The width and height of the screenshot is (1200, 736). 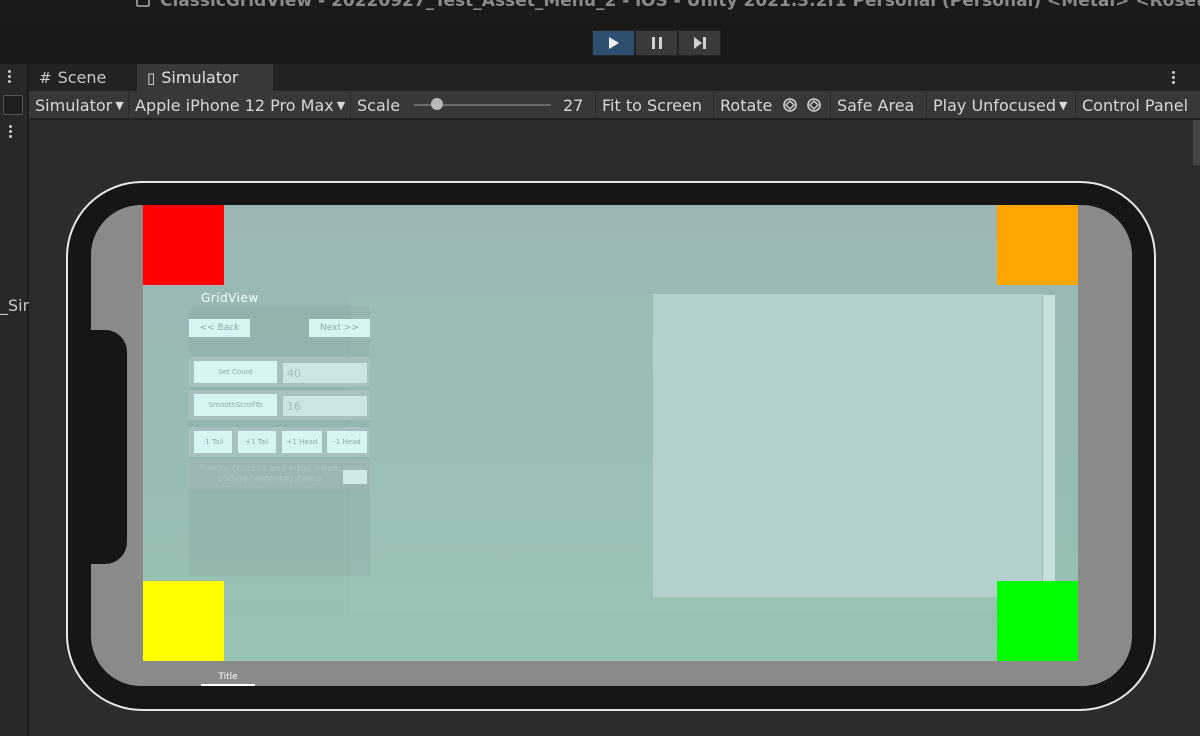 What do you see at coordinates (183, 245) in the screenshot?
I see `safe-area-corner-top-left` at bounding box center [183, 245].